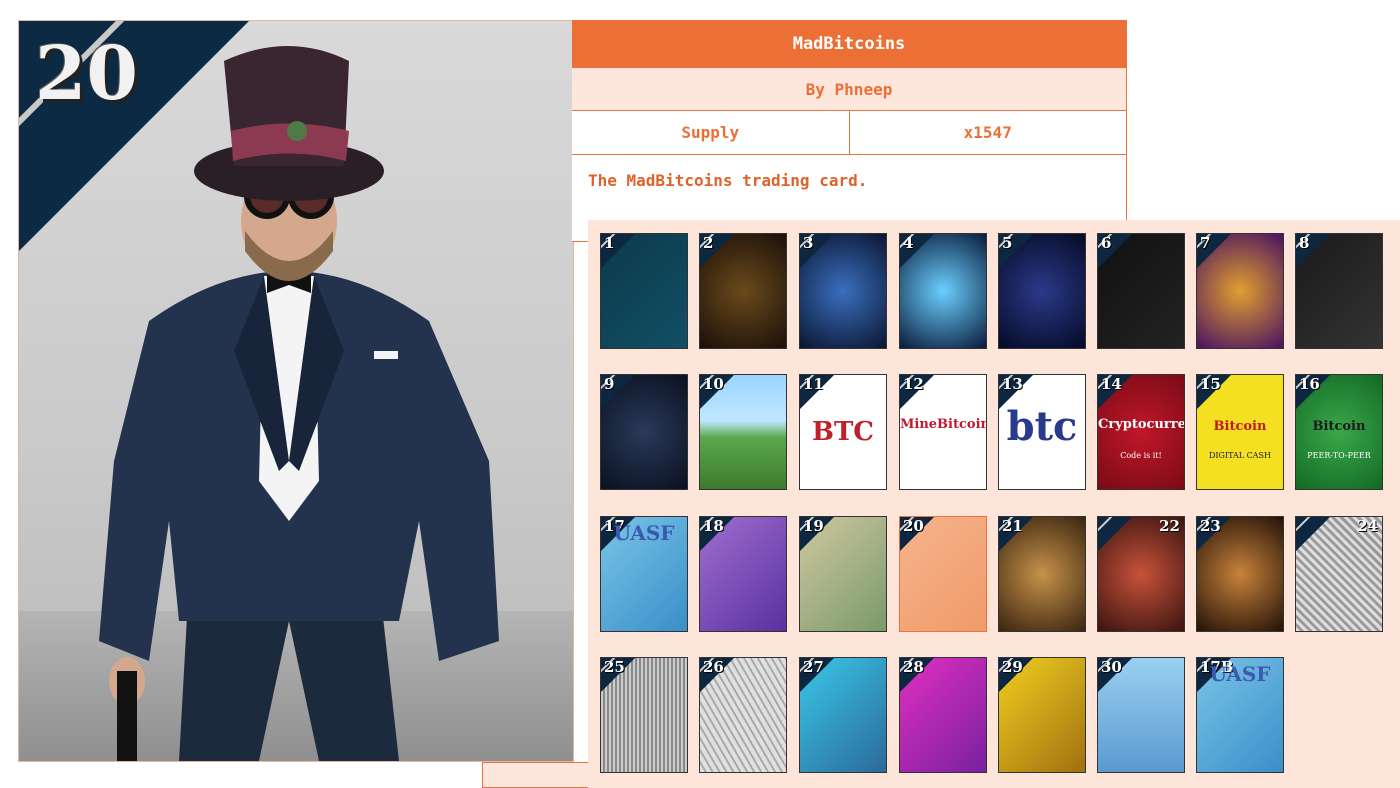  What do you see at coordinates (1042, 715) in the screenshot?
I see `collection-card-29: 29` at bounding box center [1042, 715].